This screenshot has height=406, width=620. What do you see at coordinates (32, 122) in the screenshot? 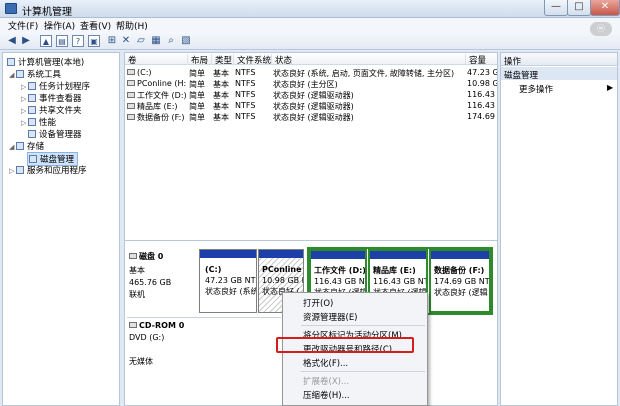
I see `performance-icon` at bounding box center [32, 122].